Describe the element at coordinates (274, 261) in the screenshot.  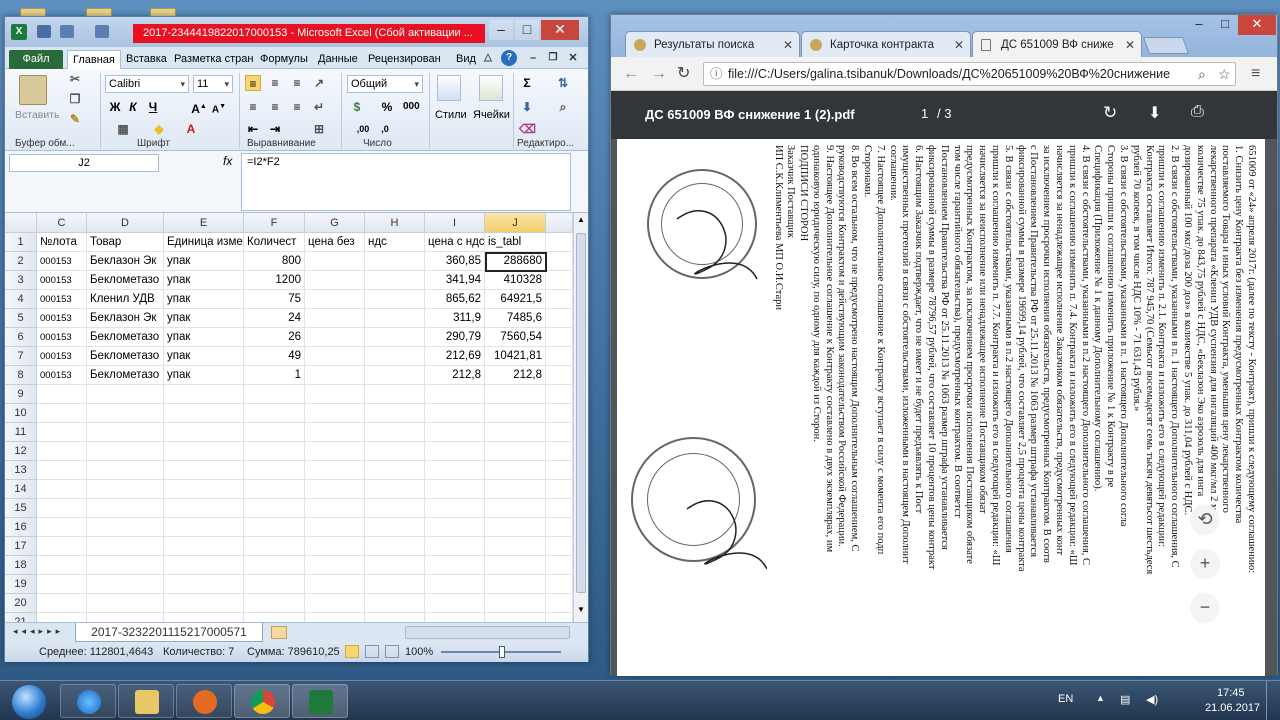
I see `cell: 800` at that location.